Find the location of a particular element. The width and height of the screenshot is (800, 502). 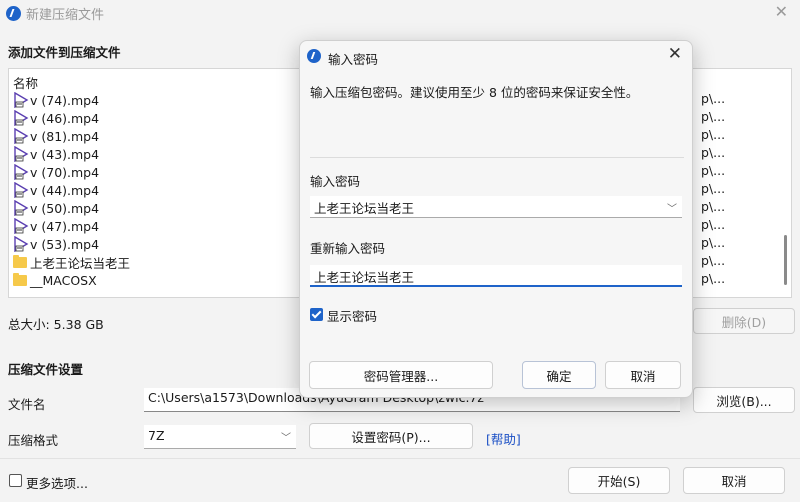

file-row: v (46).mp4 is located at coordinates (56, 118).